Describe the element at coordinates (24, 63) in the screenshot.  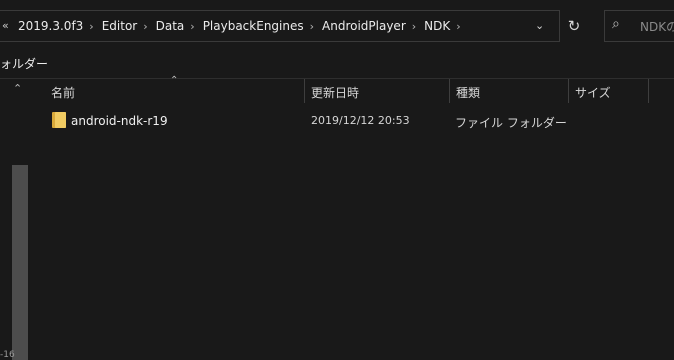
I see `nav-folder-label: ォルダー` at that location.